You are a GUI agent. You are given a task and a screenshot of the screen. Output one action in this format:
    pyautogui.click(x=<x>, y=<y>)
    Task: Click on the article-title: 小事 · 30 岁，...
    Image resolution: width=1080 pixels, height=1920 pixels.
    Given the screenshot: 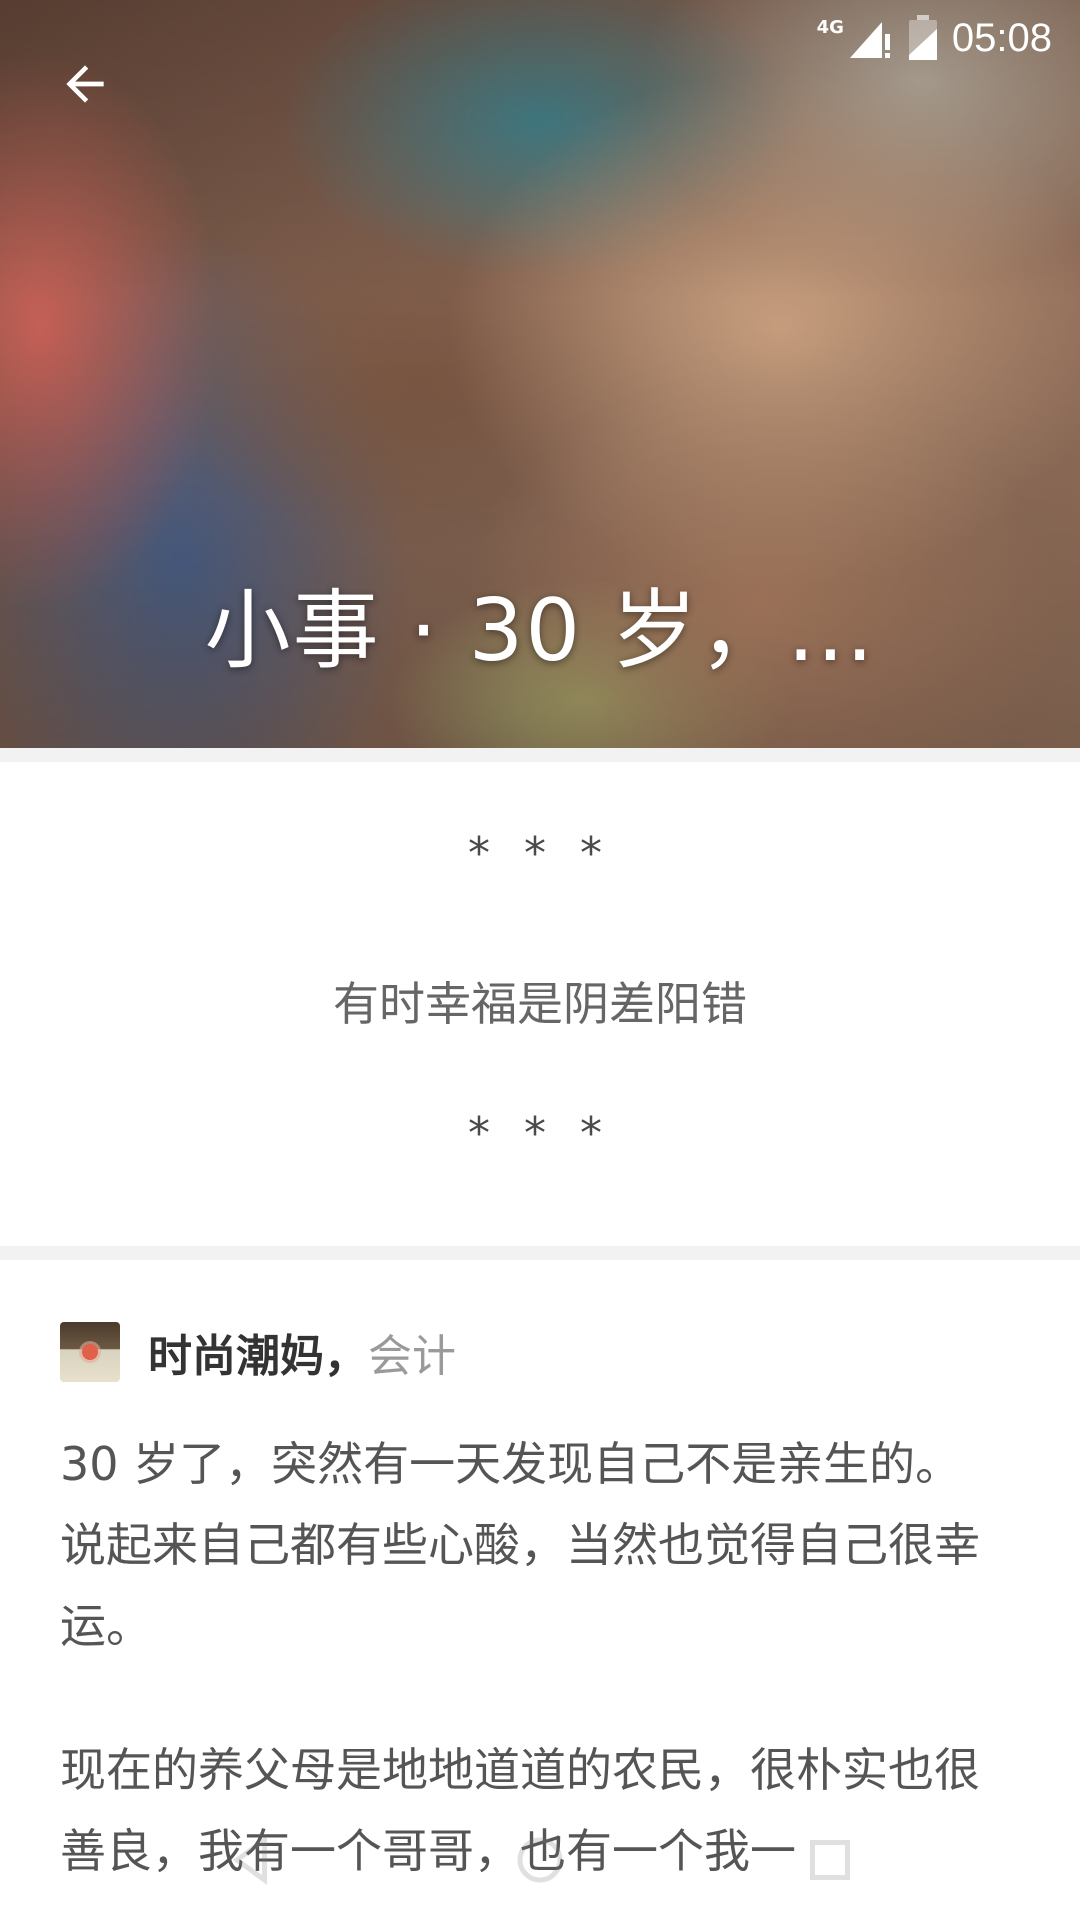 What is the action you would take?
    pyautogui.click(x=540, y=631)
    